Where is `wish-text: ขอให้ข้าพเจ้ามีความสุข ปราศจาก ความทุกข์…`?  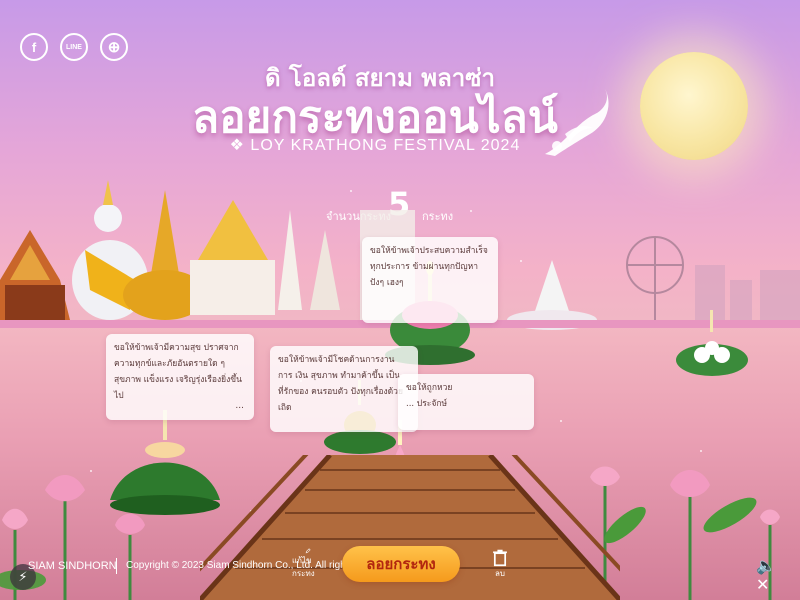 wish-text: ขอให้ข้าพเจ้ามีความสุข ปราศจาก ความทุกข์… is located at coordinates (178, 372).